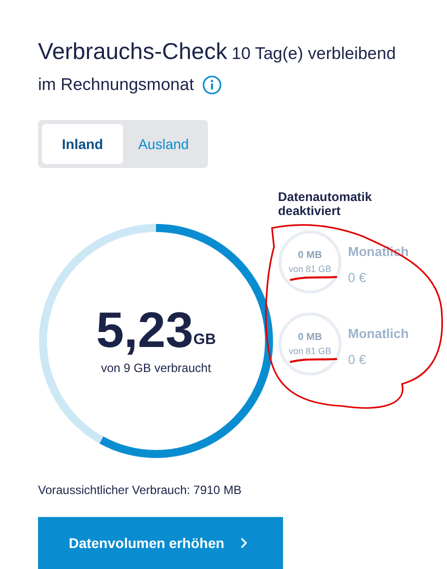 This screenshot has width=447, height=569. I want to click on increase-data-button: Datenvolumen erhöhen, so click(160, 543).